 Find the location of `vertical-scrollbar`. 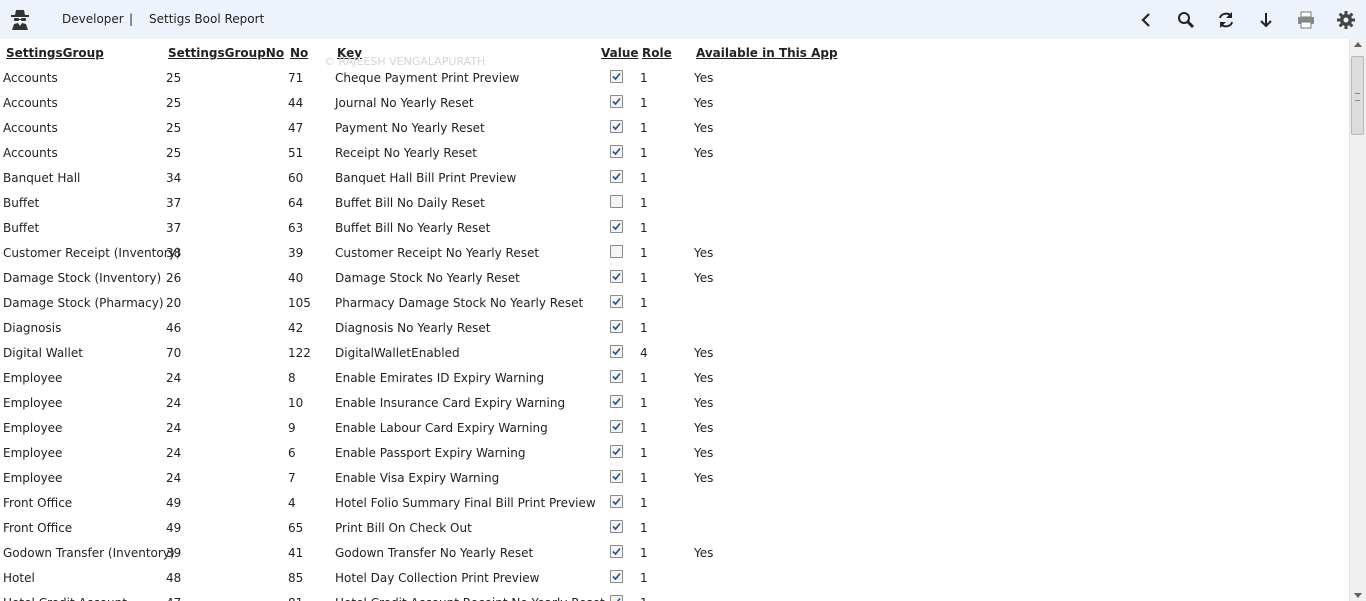

vertical-scrollbar is located at coordinates (1357, 320).